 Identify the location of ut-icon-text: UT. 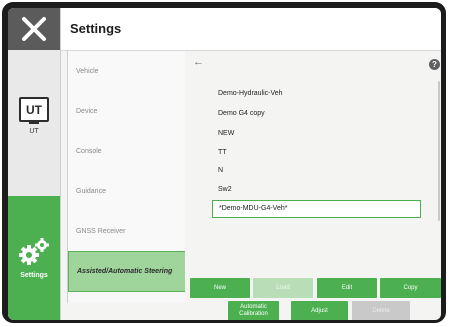
(34, 109).